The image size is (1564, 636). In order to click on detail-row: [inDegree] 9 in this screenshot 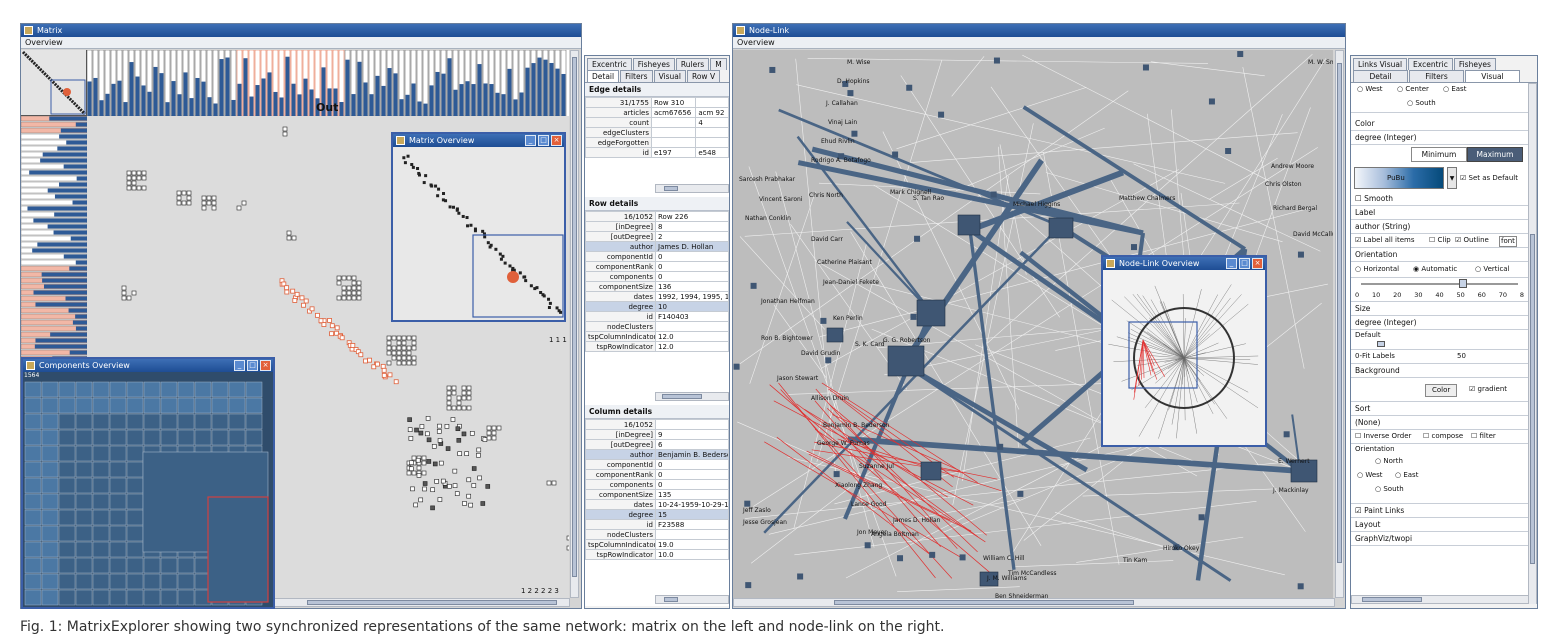, I will do `click(657, 434)`.